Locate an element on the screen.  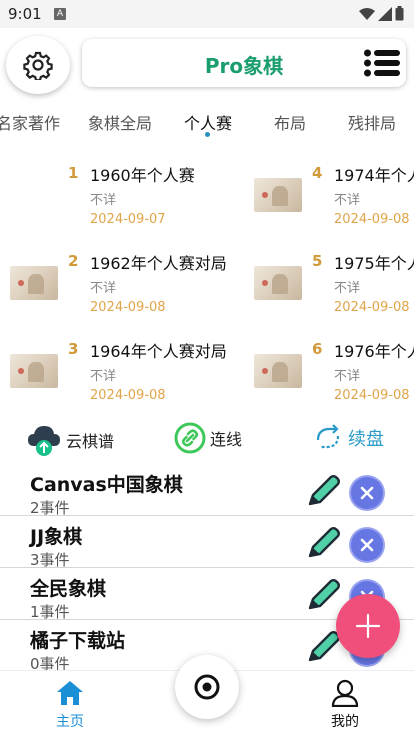
event-count: 2事件 is located at coordinates (50, 508).